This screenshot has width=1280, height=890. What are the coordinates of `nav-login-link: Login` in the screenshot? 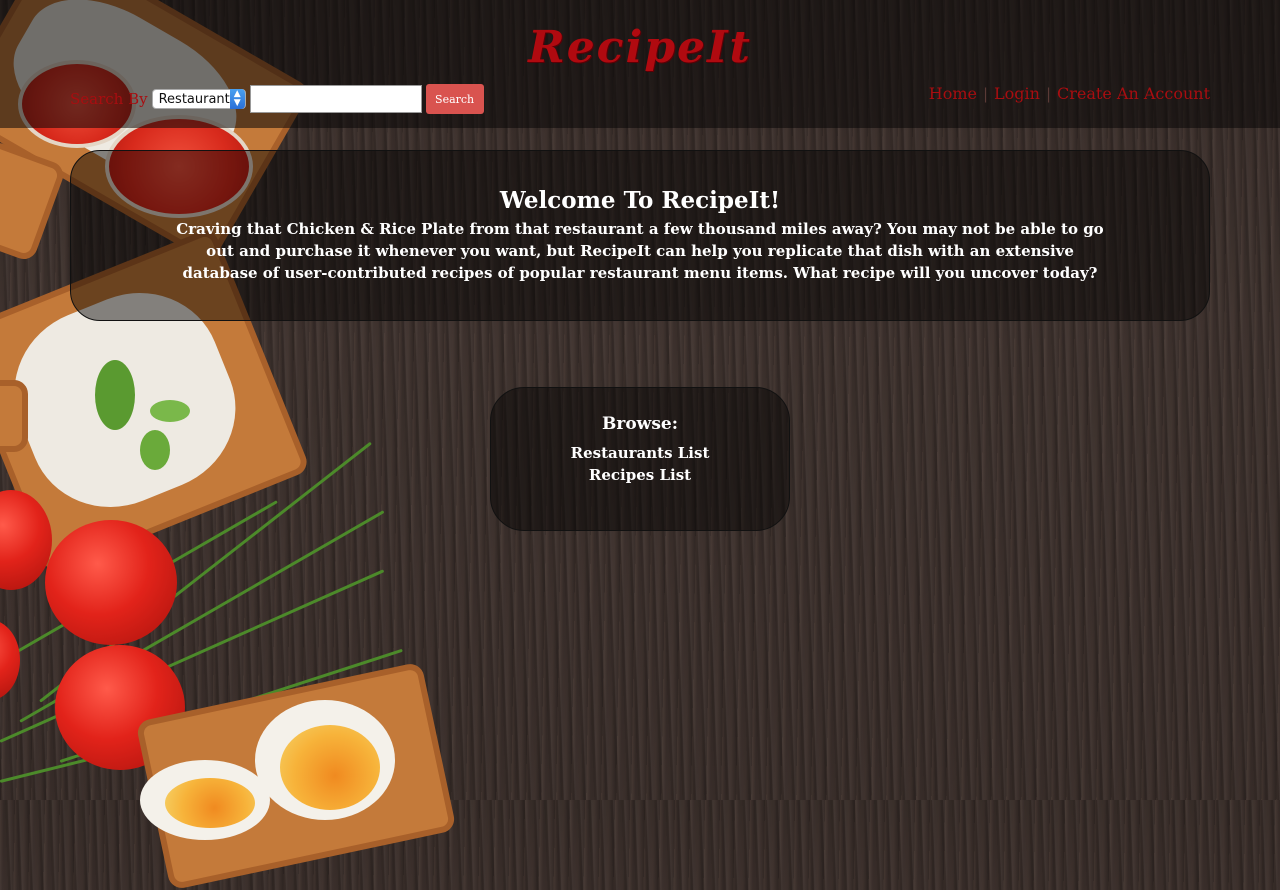 It's located at (1017, 93).